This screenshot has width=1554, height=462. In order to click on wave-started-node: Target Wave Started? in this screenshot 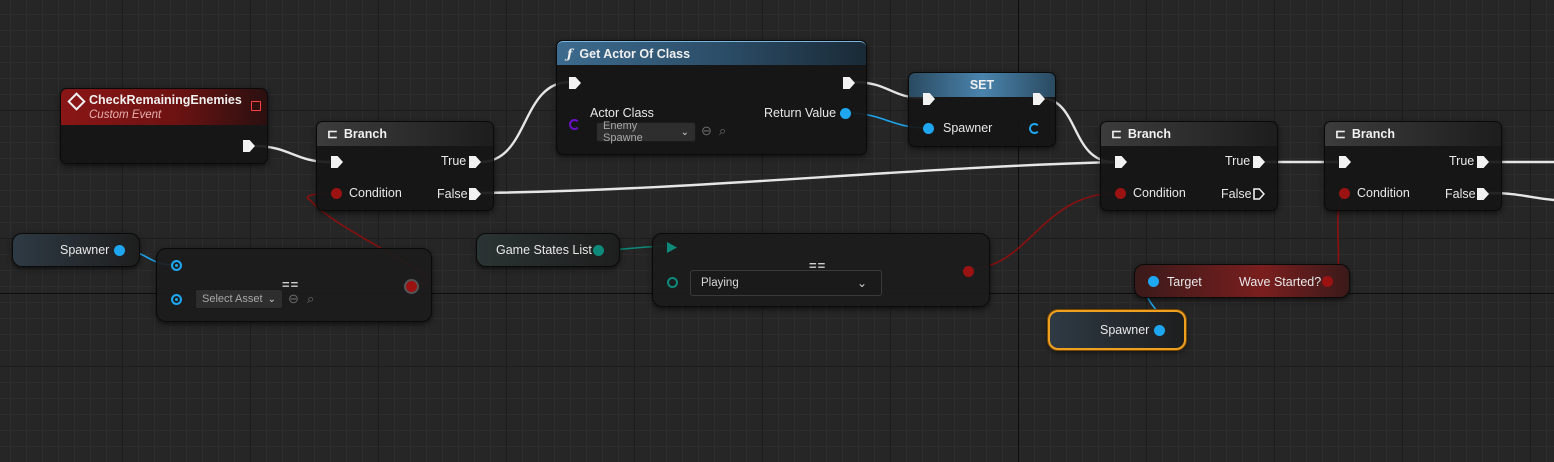, I will do `click(1242, 281)`.